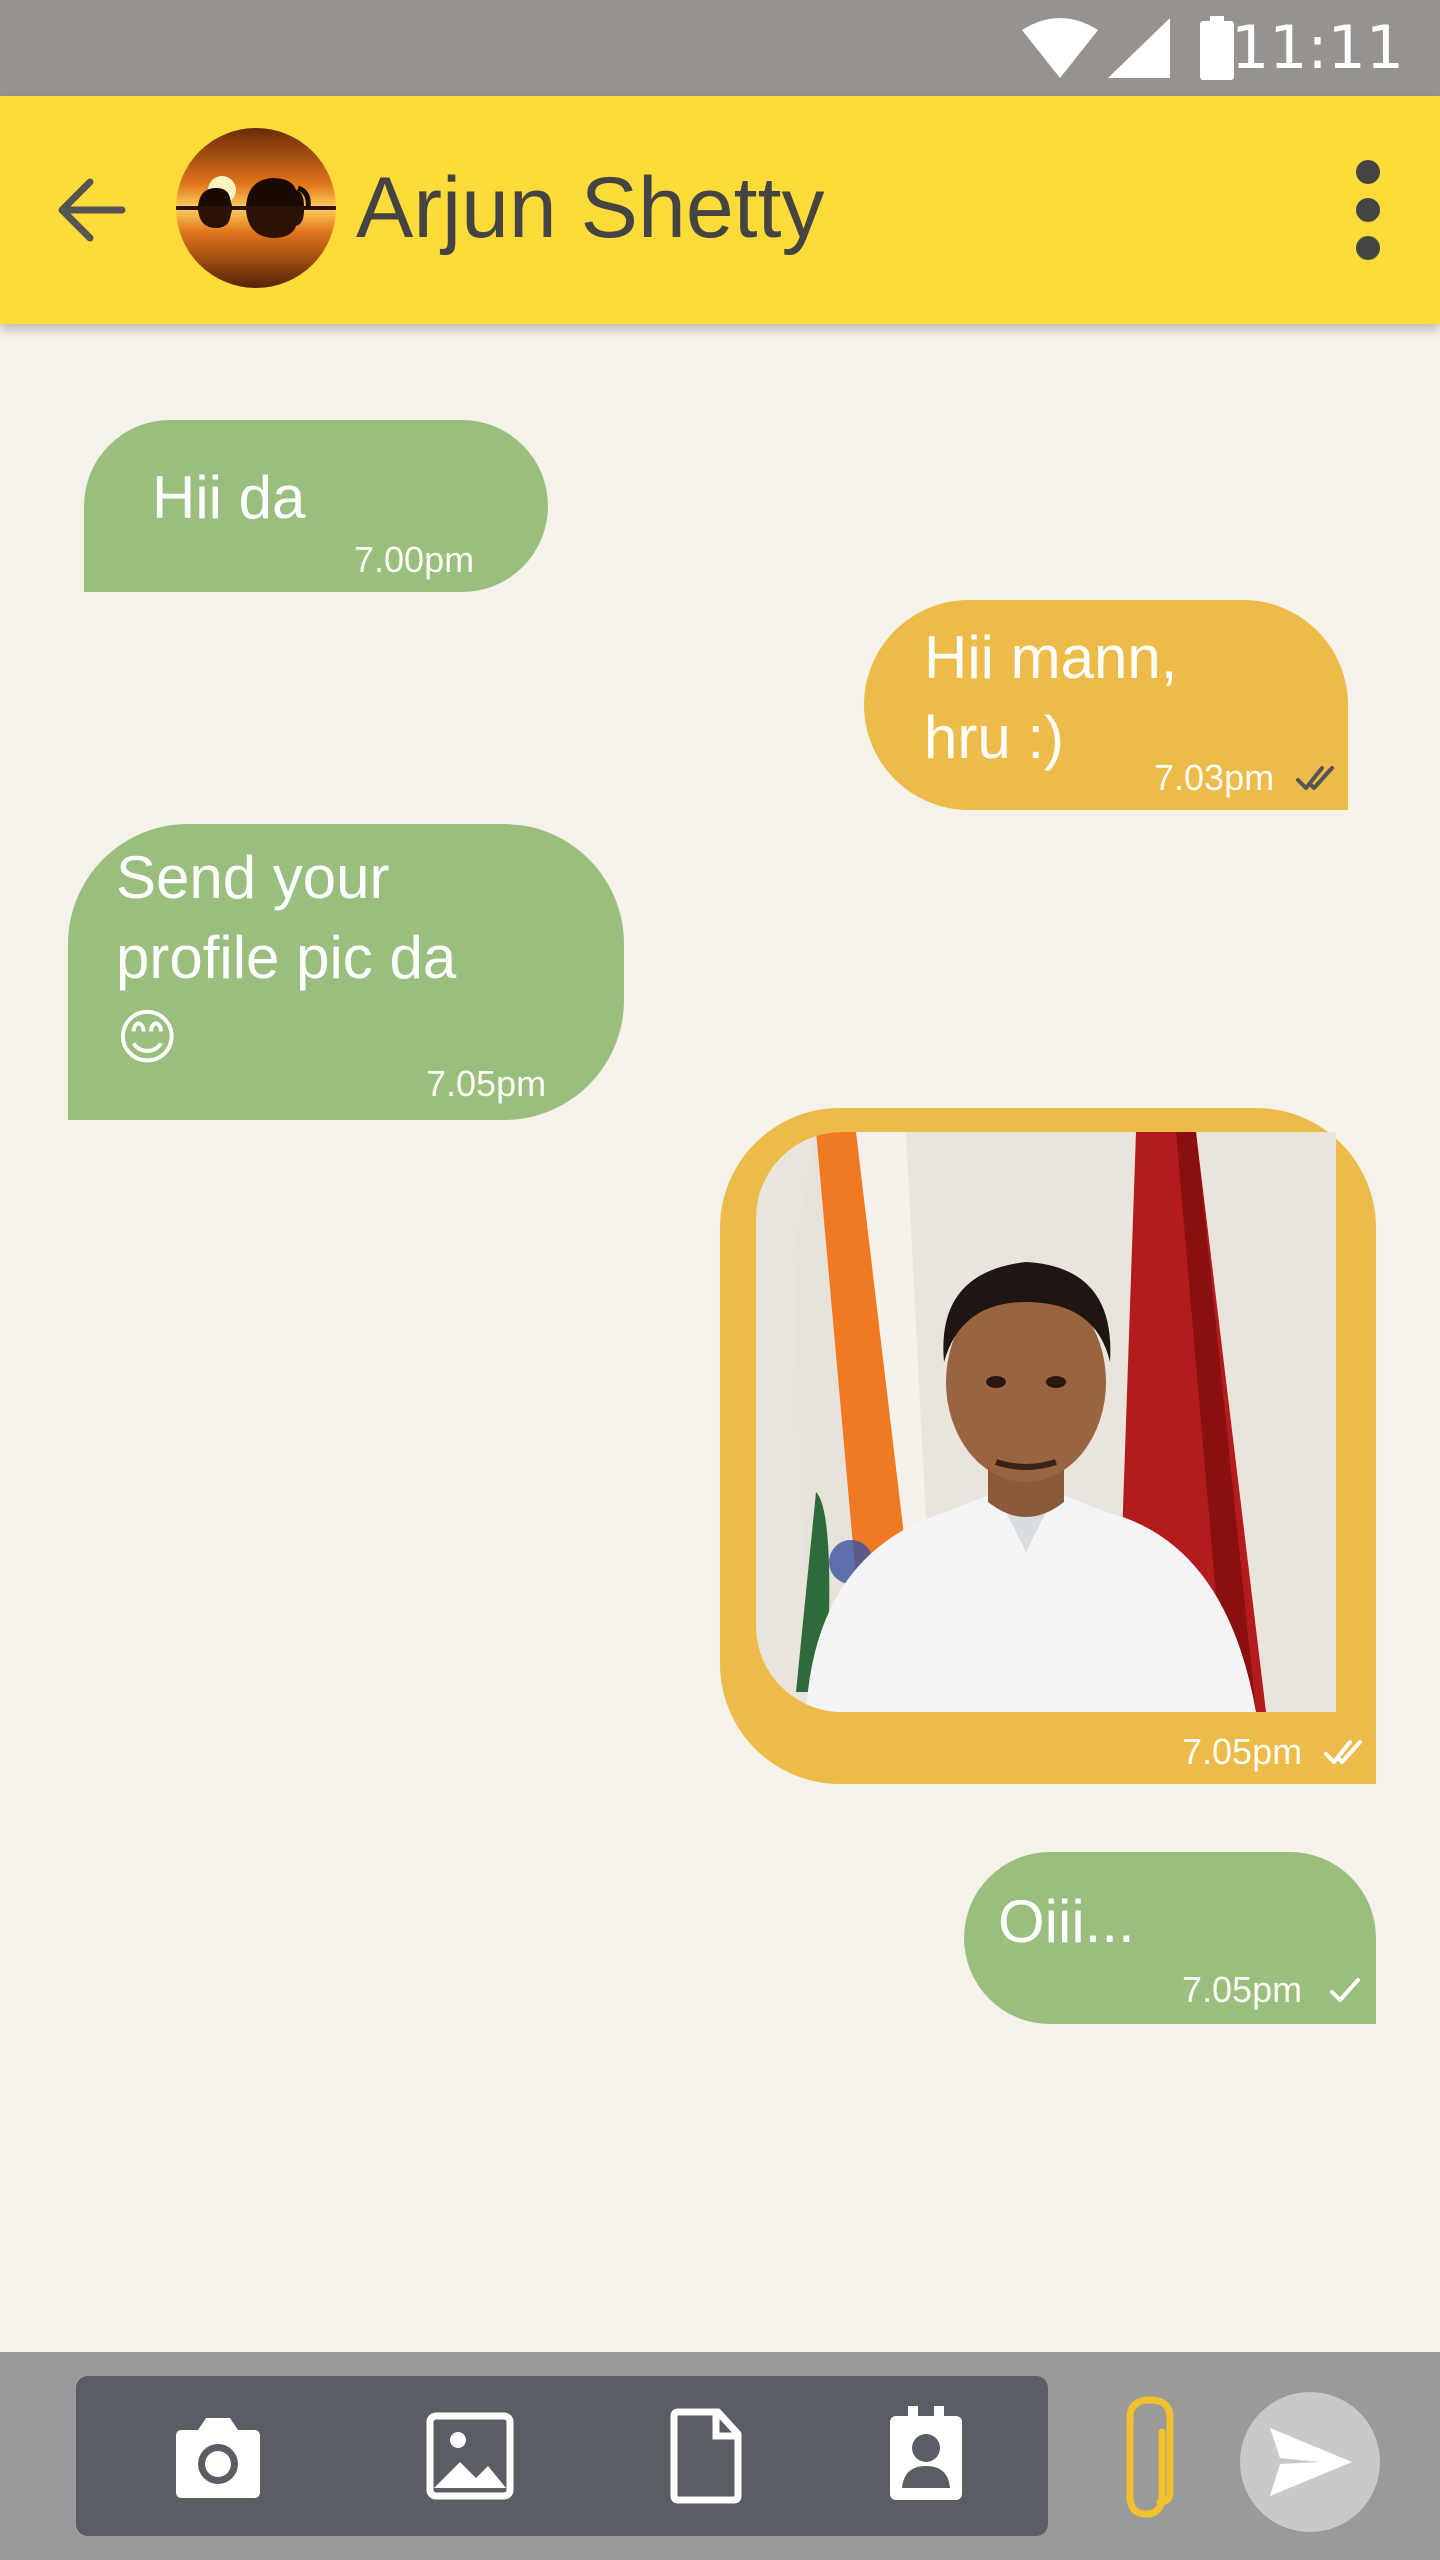  Describe the element at coordinates (590, 208) in the screenshot. I see `contact-name: Arjun Shetty` at that location.